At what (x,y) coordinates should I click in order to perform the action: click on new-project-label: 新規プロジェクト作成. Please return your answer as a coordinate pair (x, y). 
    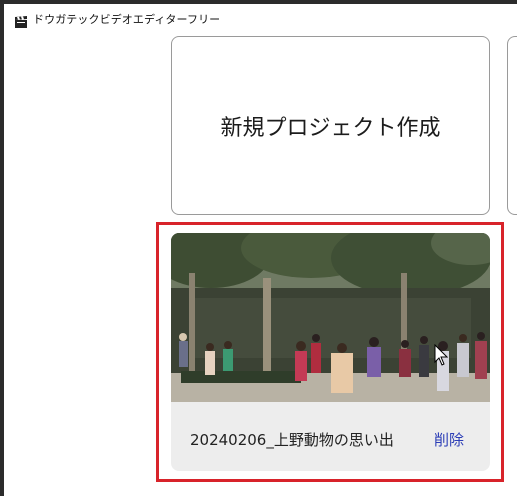
    Looking at the image, I should click on (330, 128).